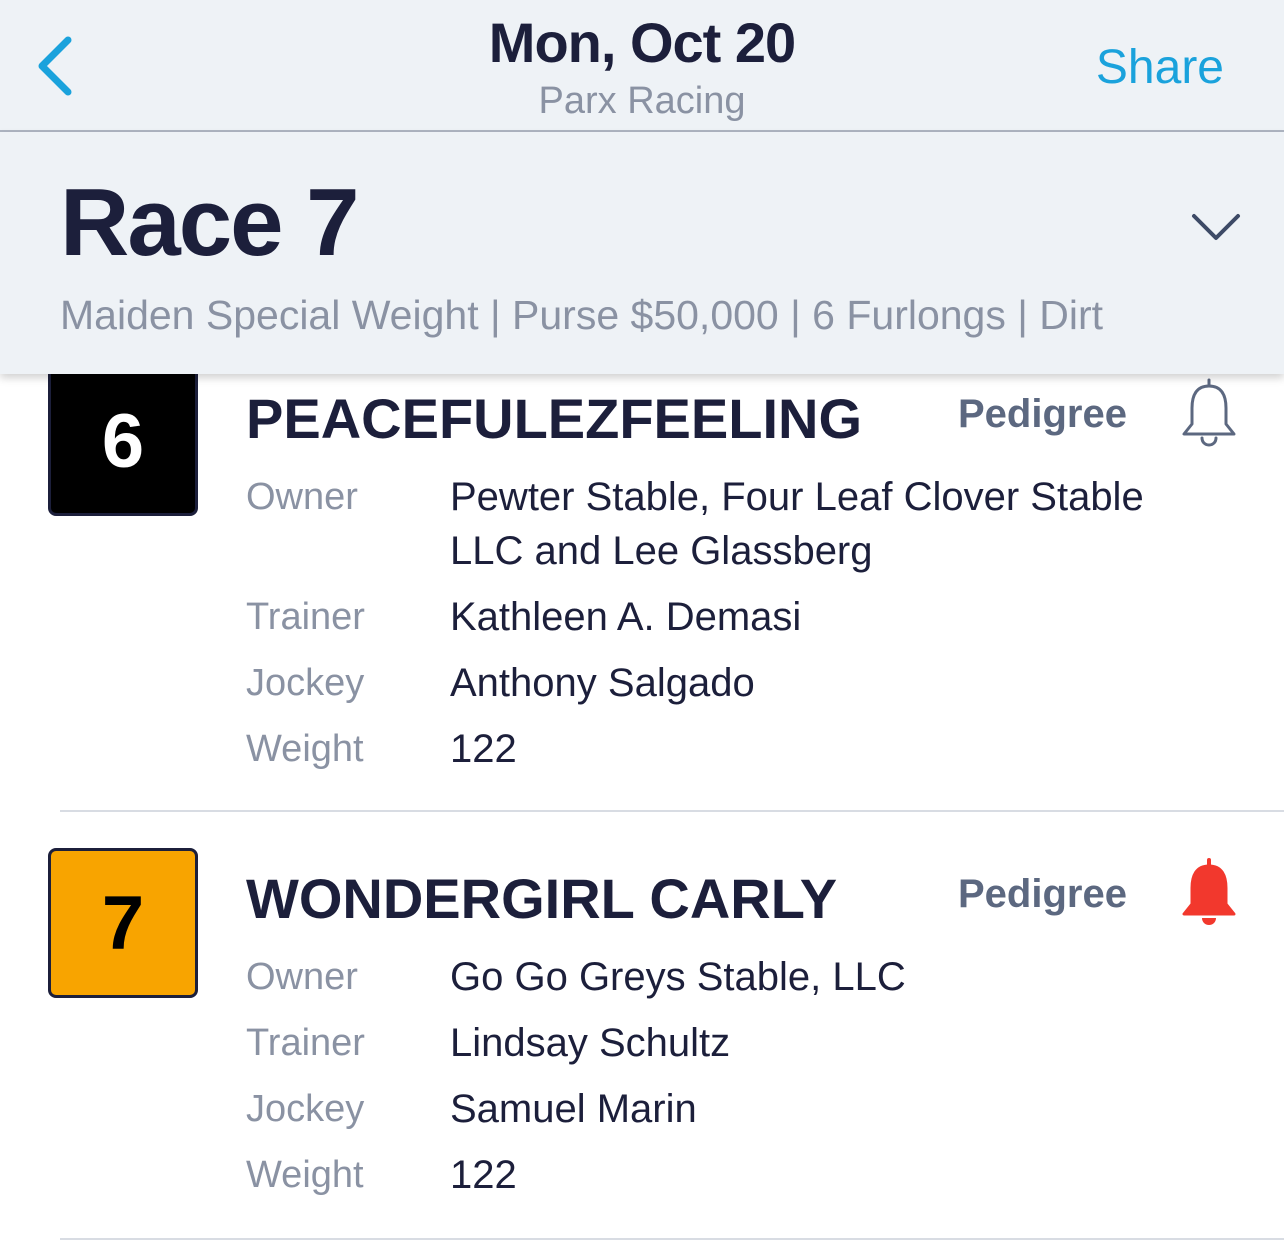 This screenshot has height=1245, width=1284. I want to click on navigation-bar: Mon, Oct 20 Parx Racing Share, so click(642, 66).